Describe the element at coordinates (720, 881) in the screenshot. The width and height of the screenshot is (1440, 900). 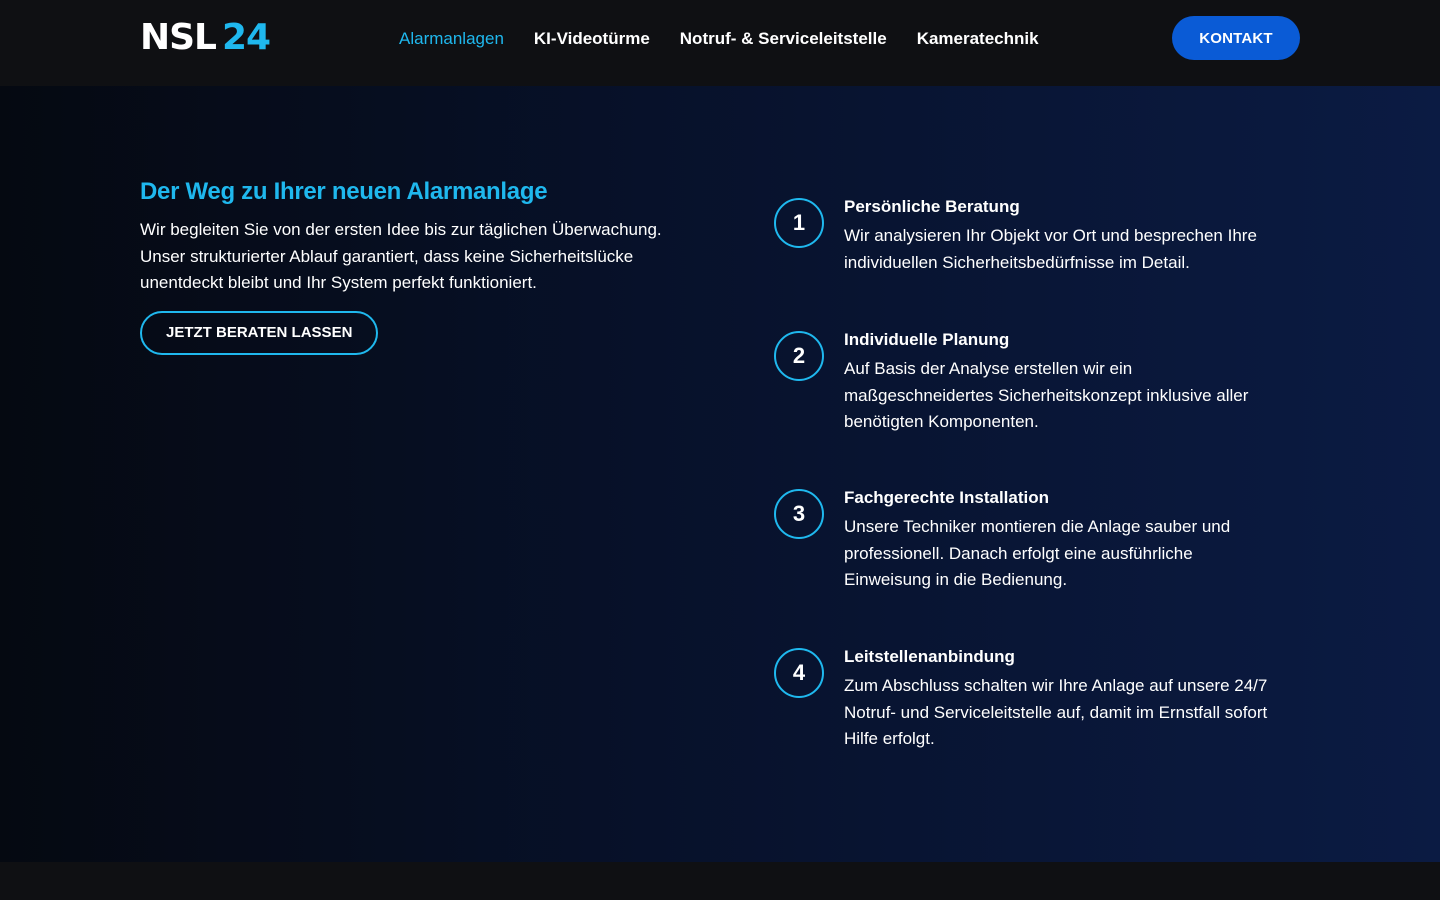
I see `footer-strip` at that location.